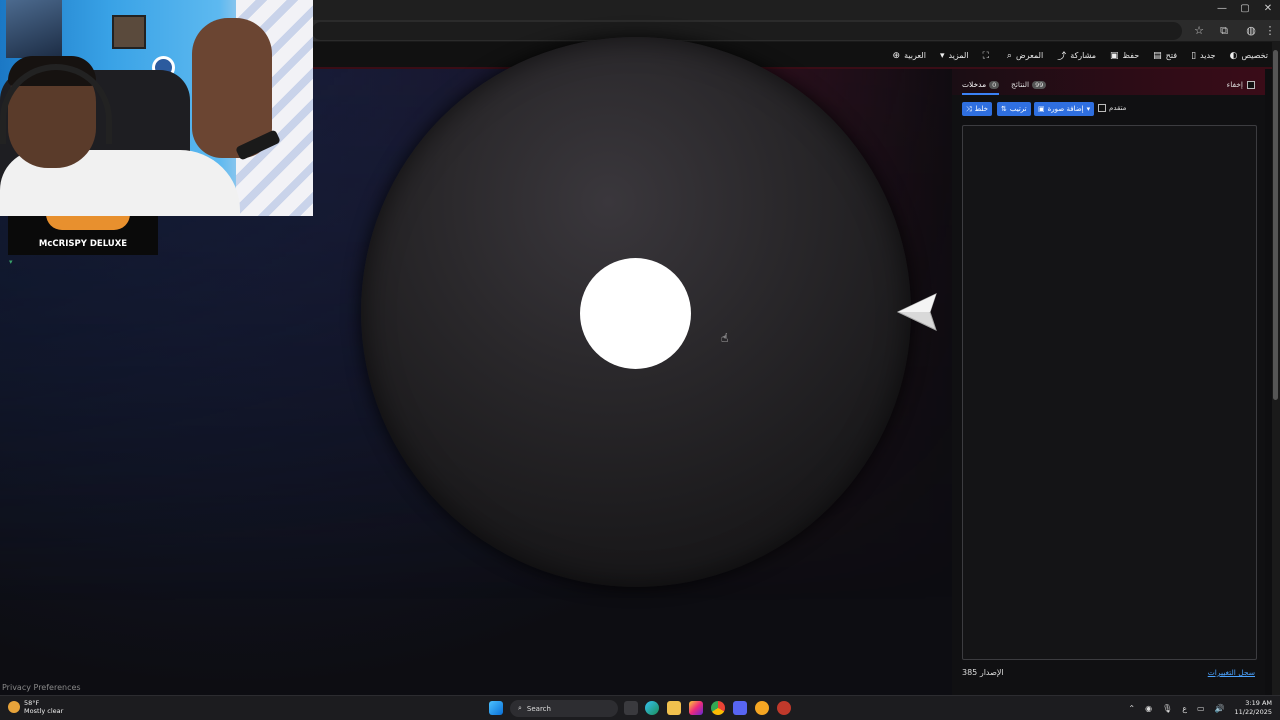 This screenshot has height=720, width=1280. Describe the element at coordinates (635, 313) in the screenshot. I see `wheel-hub-button` at that location.